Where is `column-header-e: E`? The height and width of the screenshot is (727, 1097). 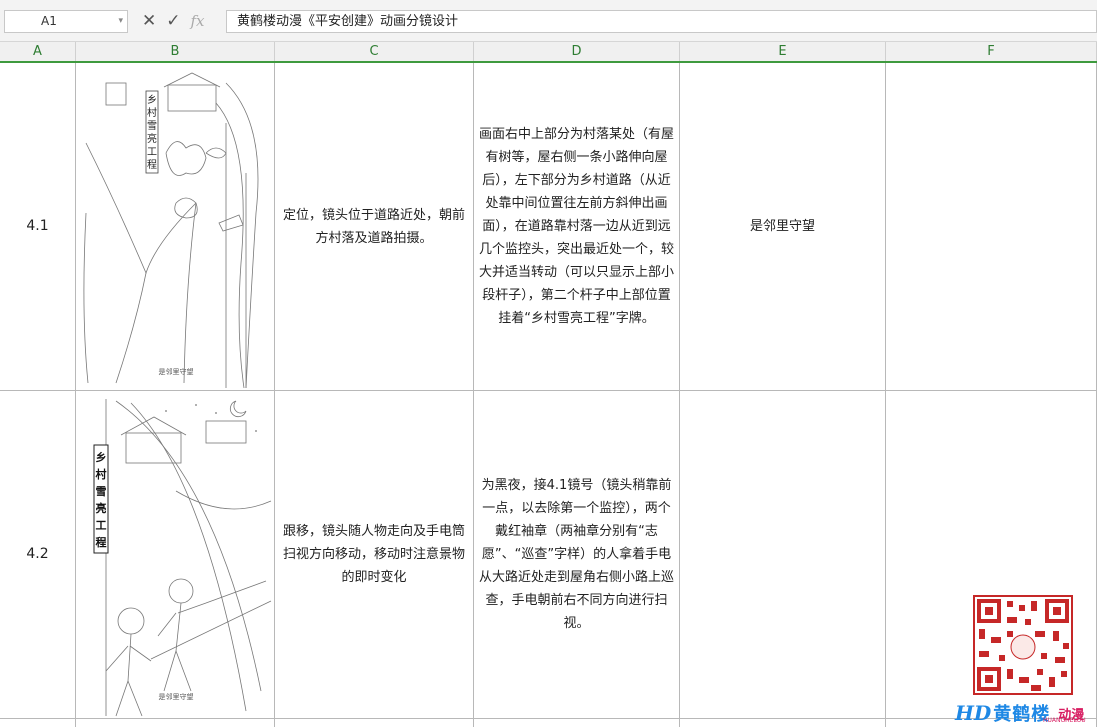
column-header-e: E is located at coordinates (783, 51).